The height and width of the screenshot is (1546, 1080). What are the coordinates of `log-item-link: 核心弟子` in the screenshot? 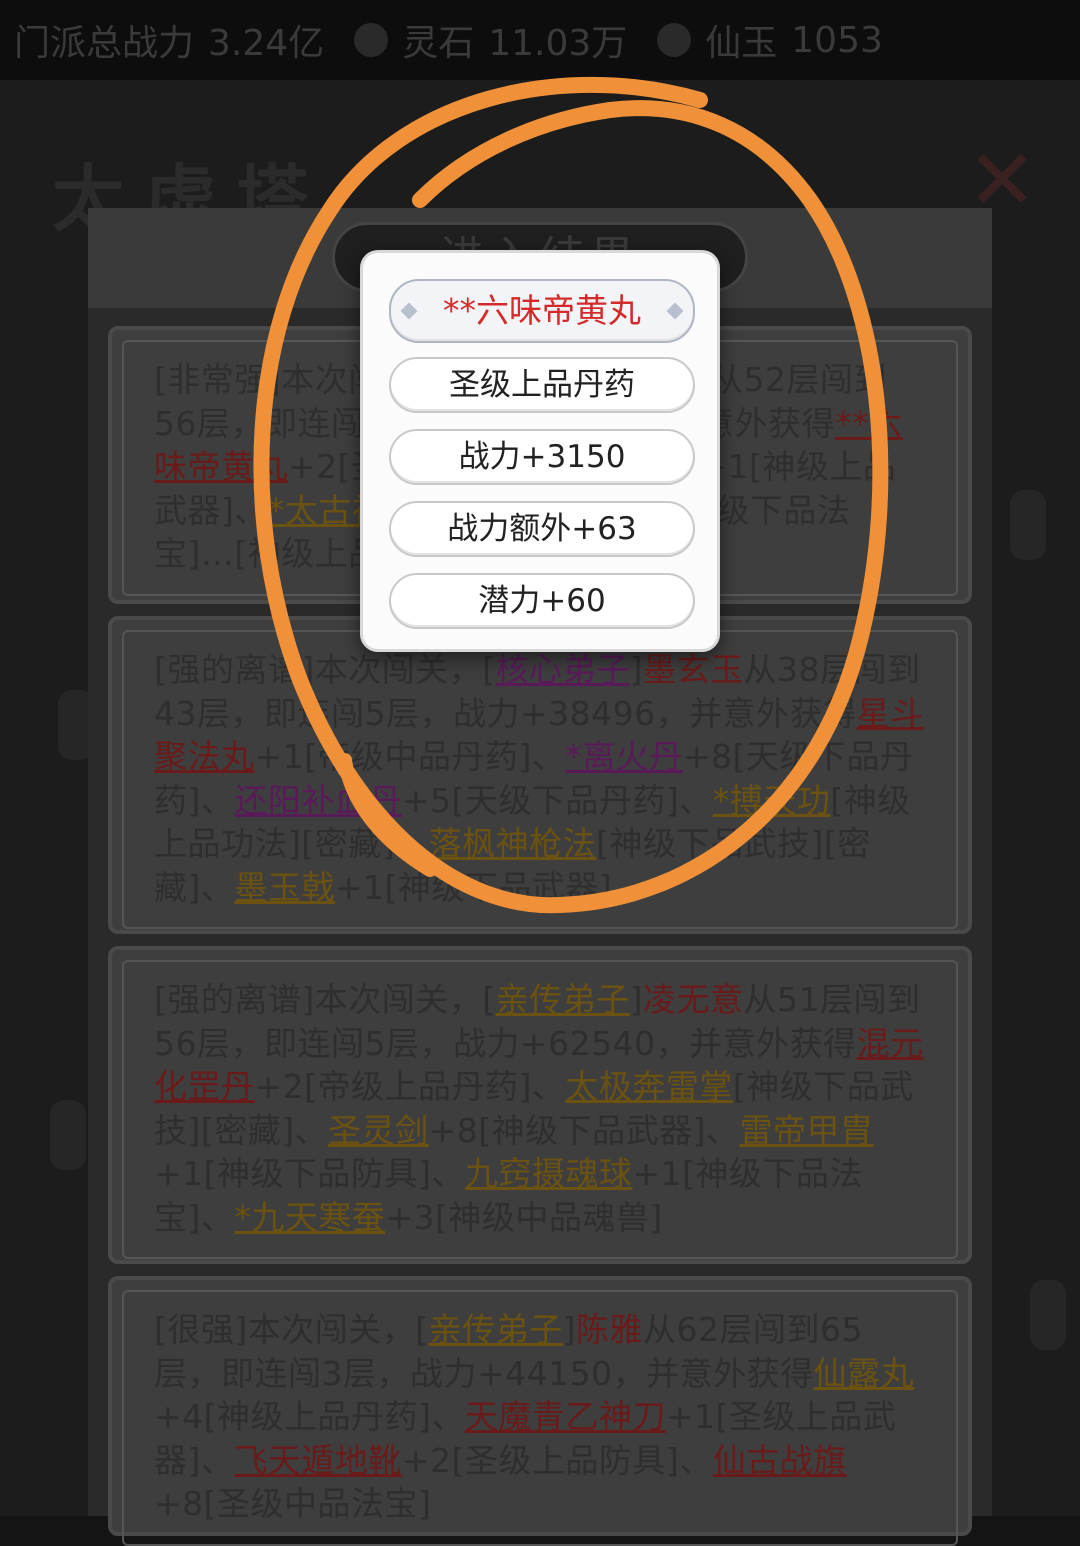 It's located at (563, 669).